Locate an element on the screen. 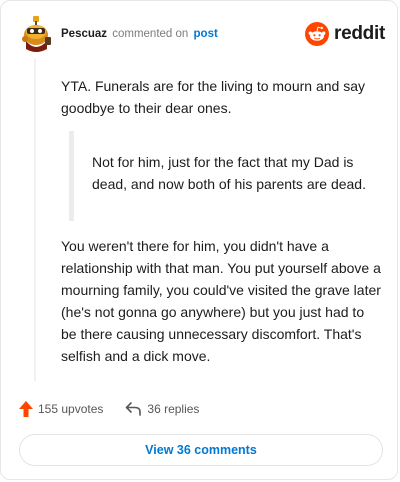 The image size is (400, 482). post-link: post is located at coordinates (206, 34).